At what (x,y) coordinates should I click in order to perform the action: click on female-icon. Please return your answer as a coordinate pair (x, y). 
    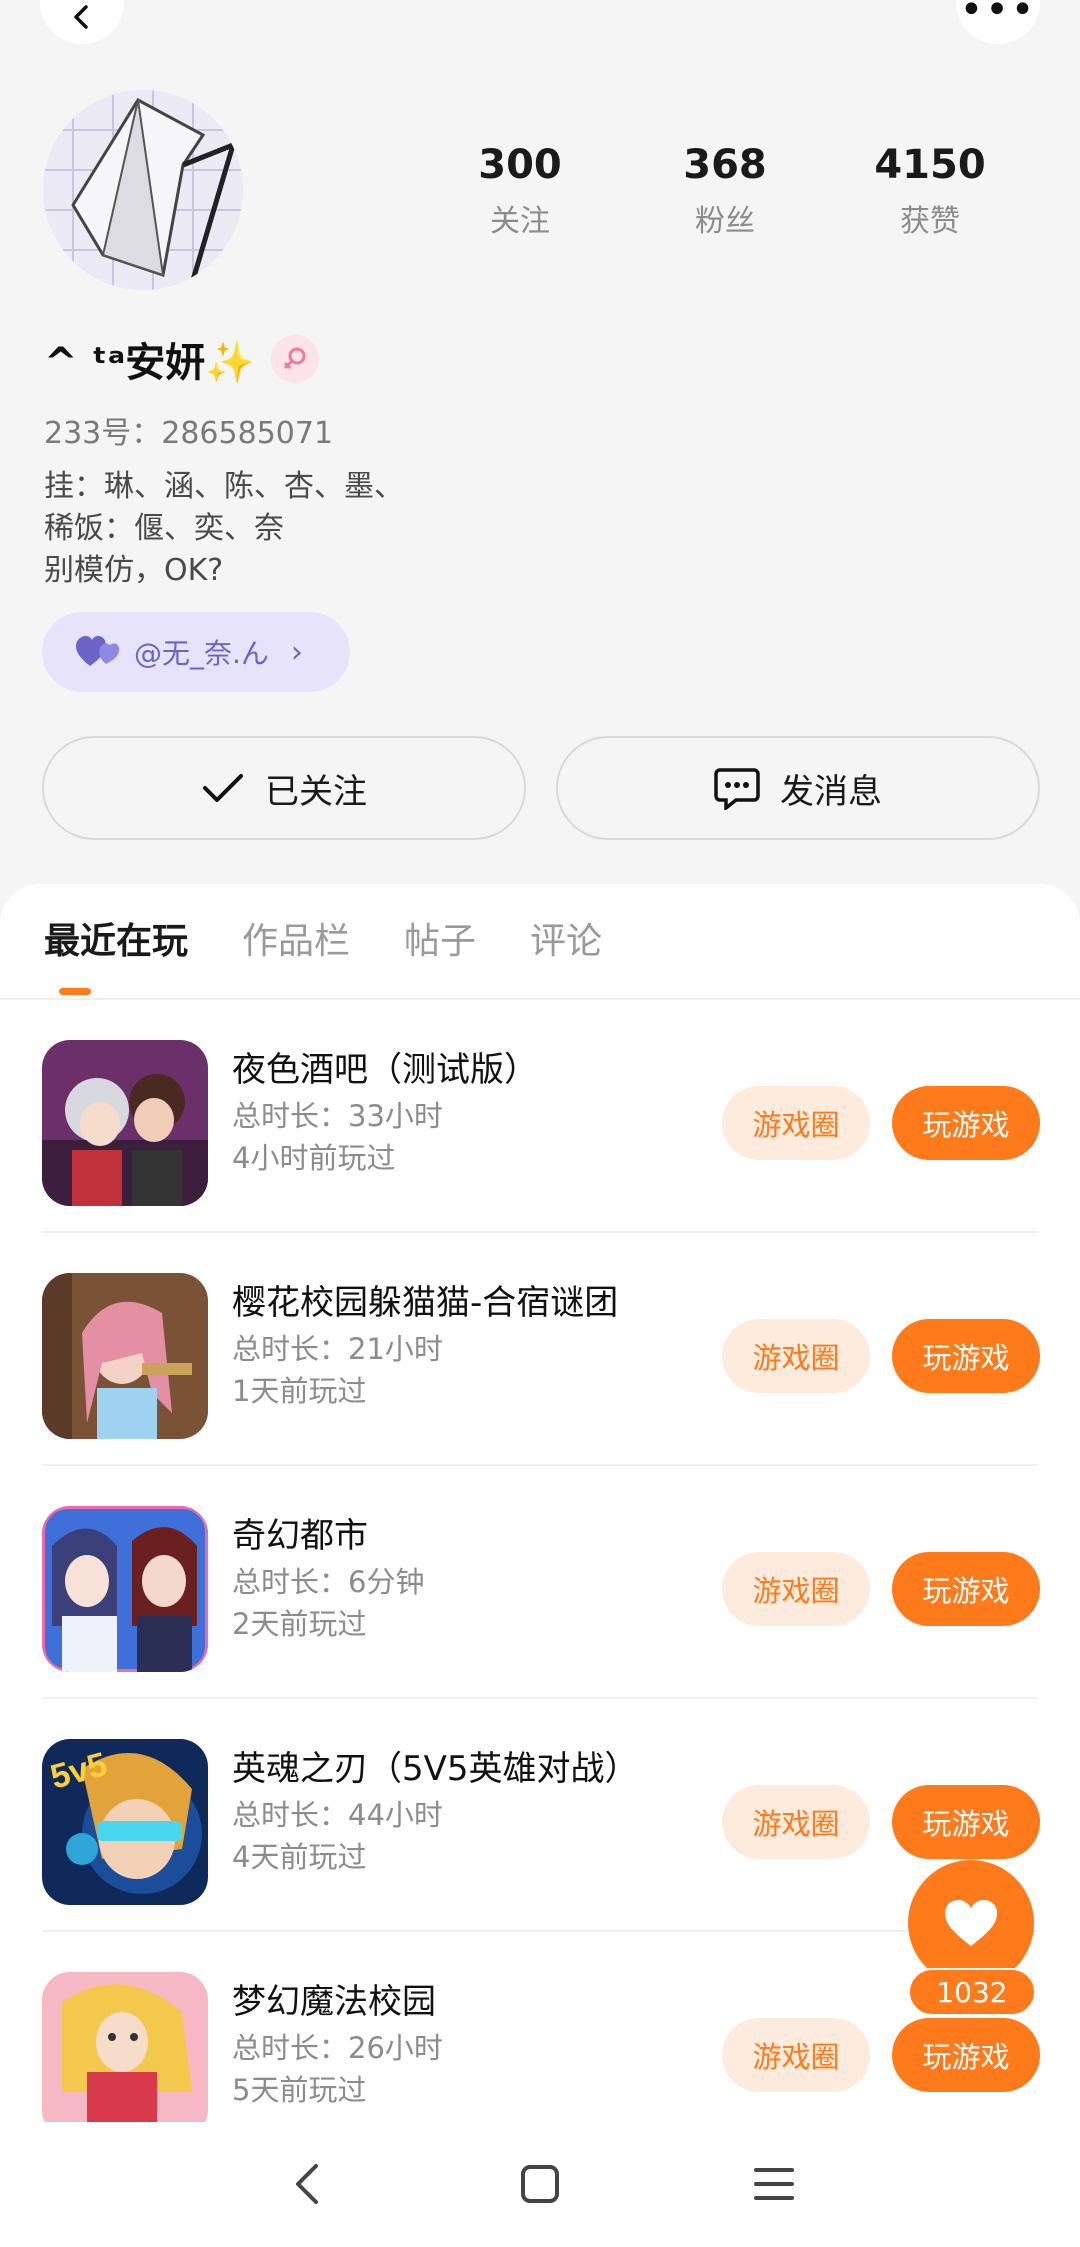
    Looking at the image, I should click on (295, 359).